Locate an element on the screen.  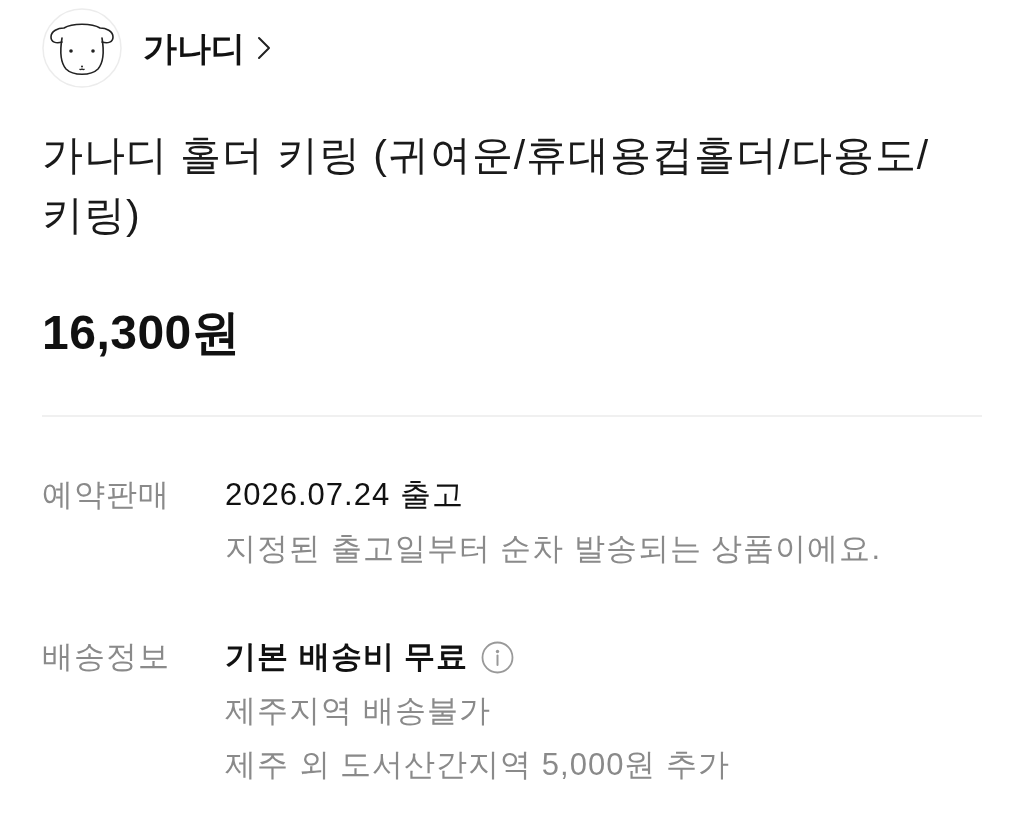
product-price: 16,300원 is located at coordinates (142, 333).